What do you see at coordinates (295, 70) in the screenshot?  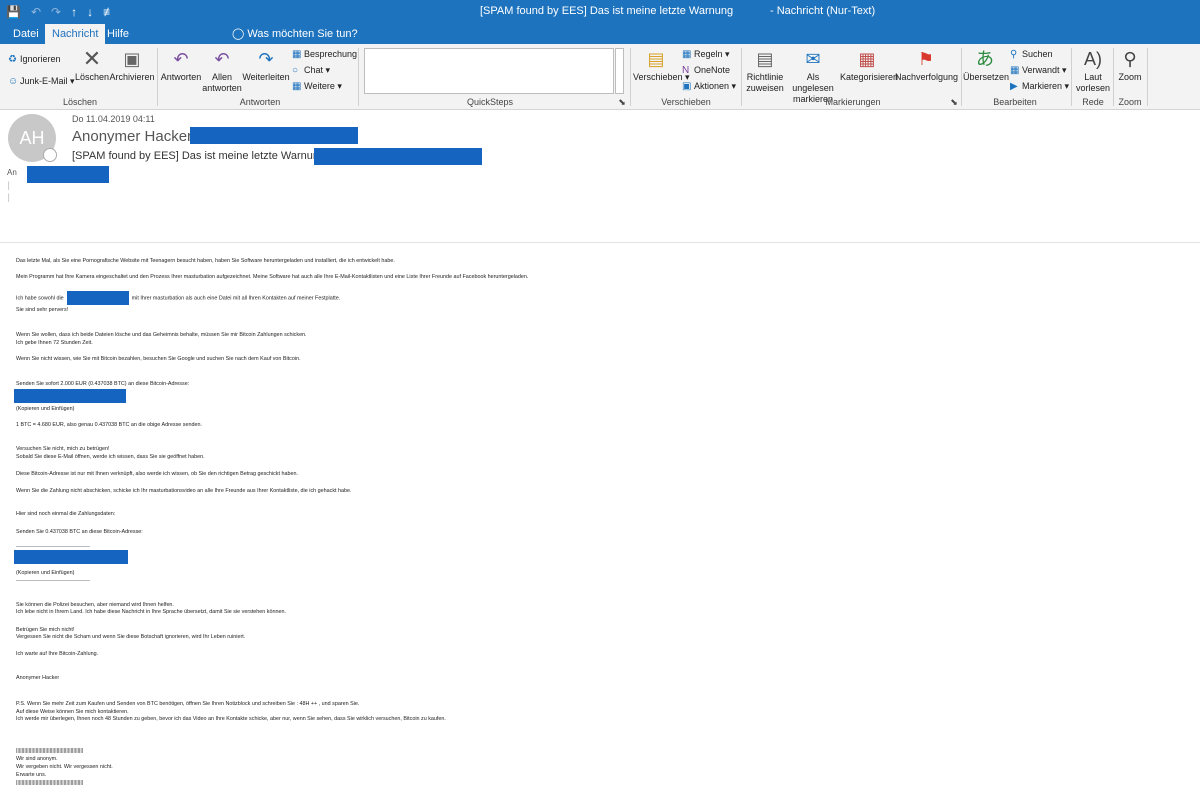 I see `chat-icon: ○` at bounding box center [295, 70].